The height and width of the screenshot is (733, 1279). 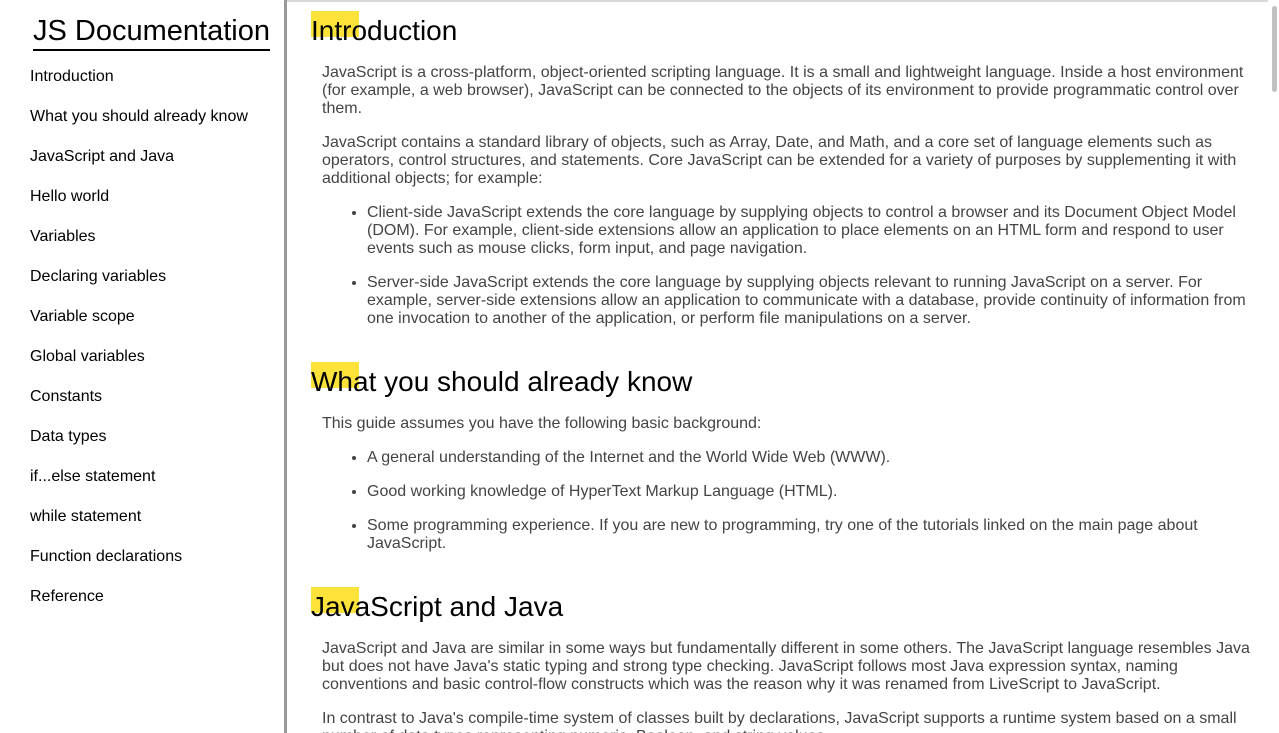 What do you see at coordinates (102, 156) in the screenshot?
I see `nav-link-javascript-and-java: JavaScript and Java` at bounding box center [102, 156].